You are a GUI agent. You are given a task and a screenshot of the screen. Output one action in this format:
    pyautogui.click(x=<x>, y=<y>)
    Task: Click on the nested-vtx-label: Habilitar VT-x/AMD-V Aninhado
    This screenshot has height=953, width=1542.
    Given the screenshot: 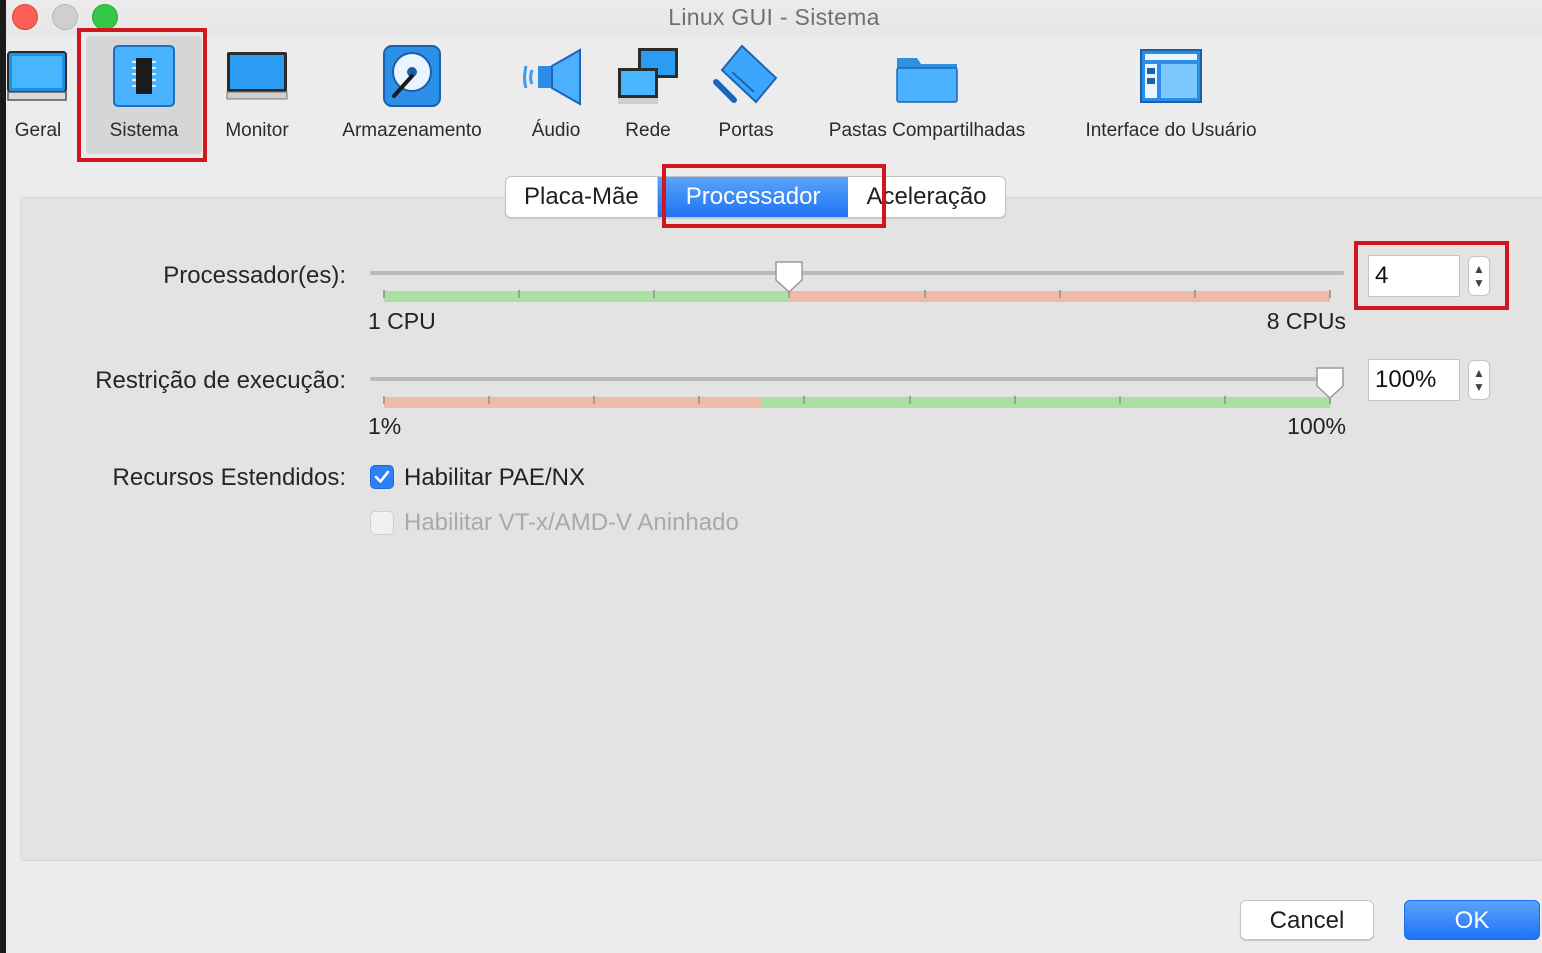 What is the action you would take?
    pyautogui.click(x=571, y=522)
    